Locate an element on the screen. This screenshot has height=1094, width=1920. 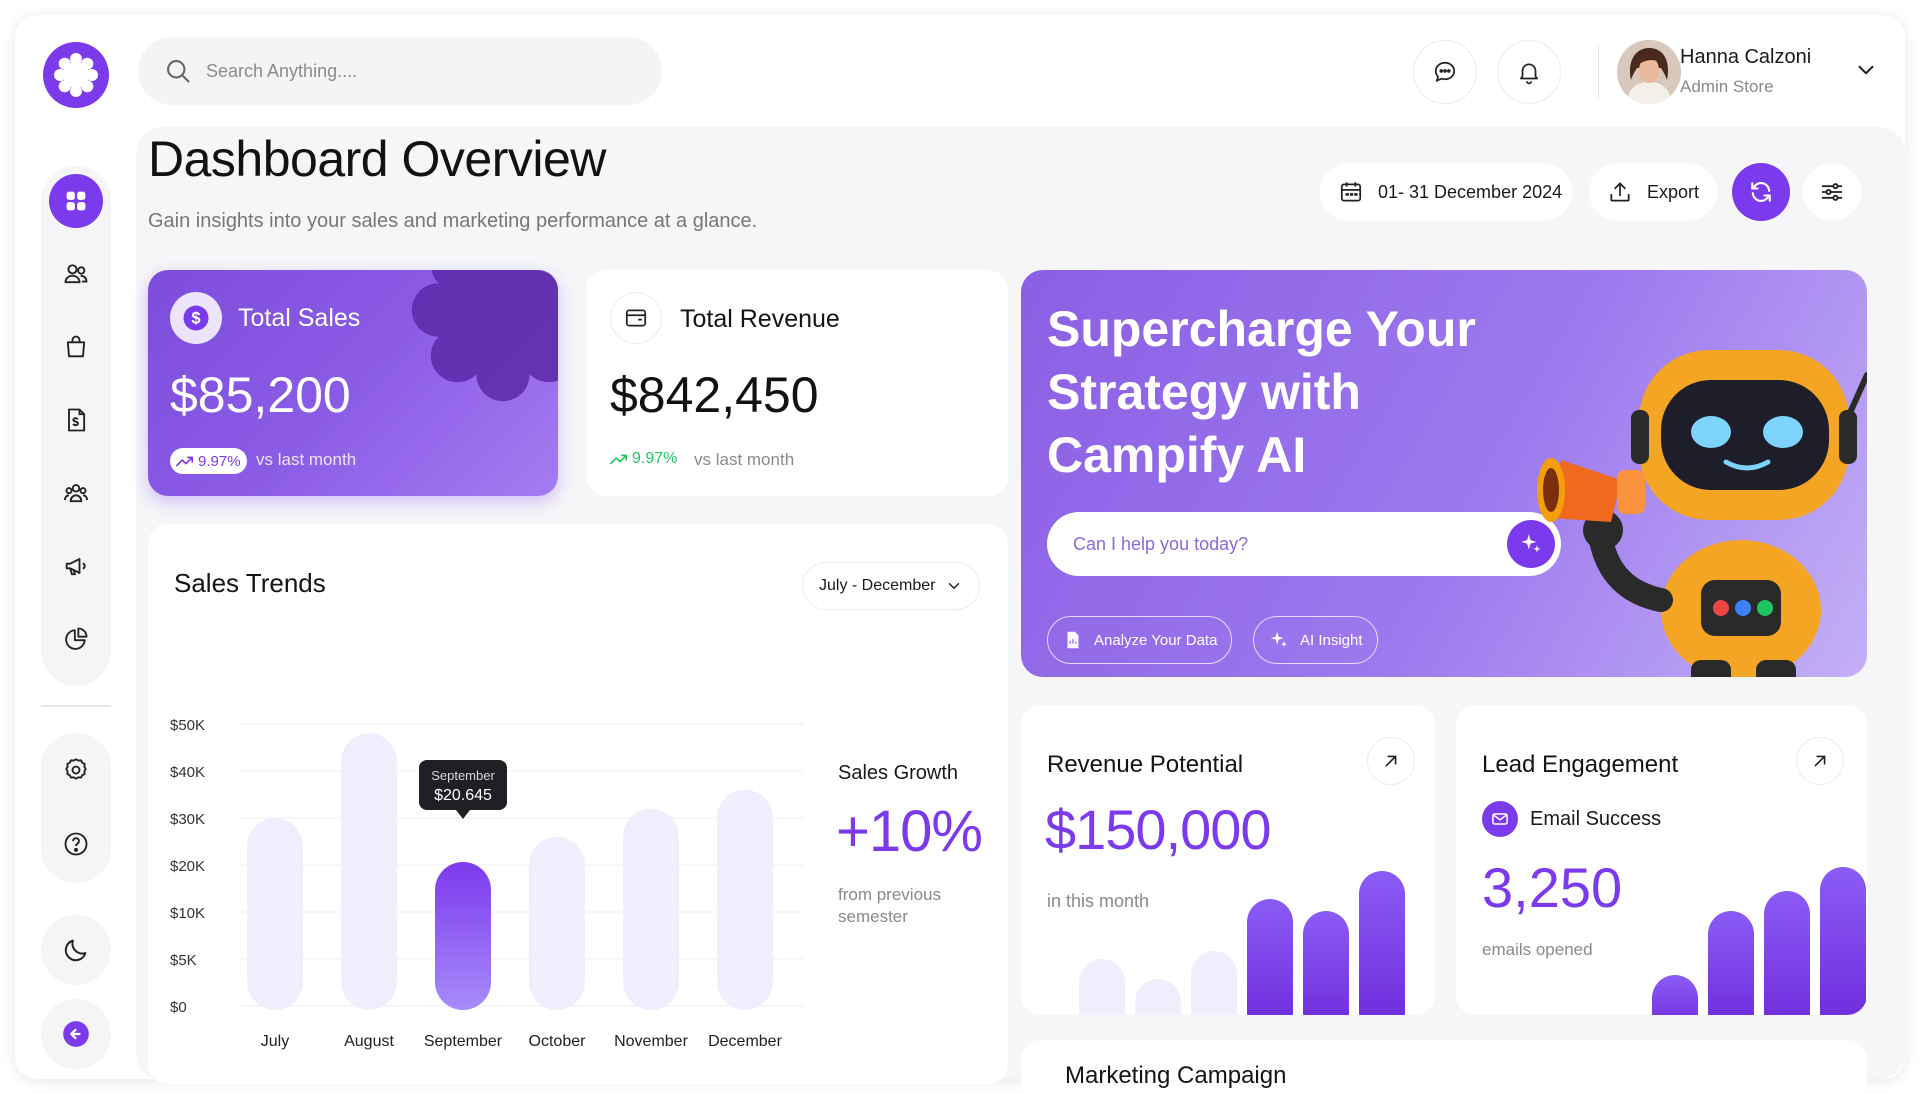
chart-pie-icon is located at coordinates (76, 638).